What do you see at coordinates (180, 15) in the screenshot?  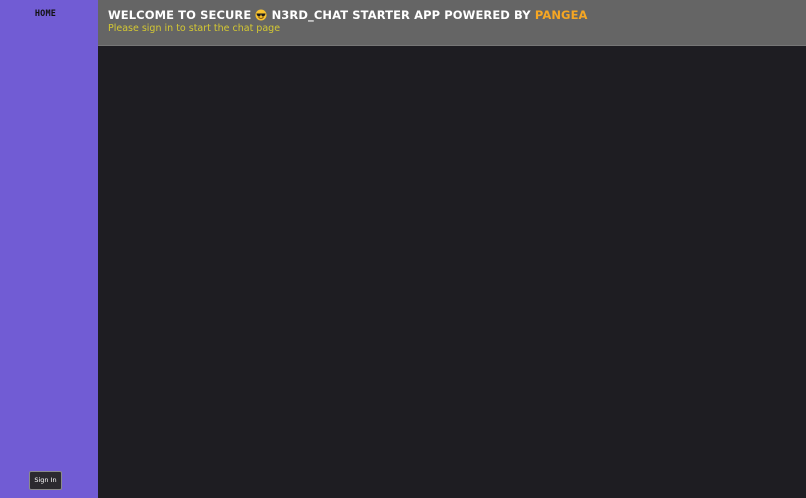 I see `title-prefix: WELCOME TO SECURE` at bounding box center [180, 15].